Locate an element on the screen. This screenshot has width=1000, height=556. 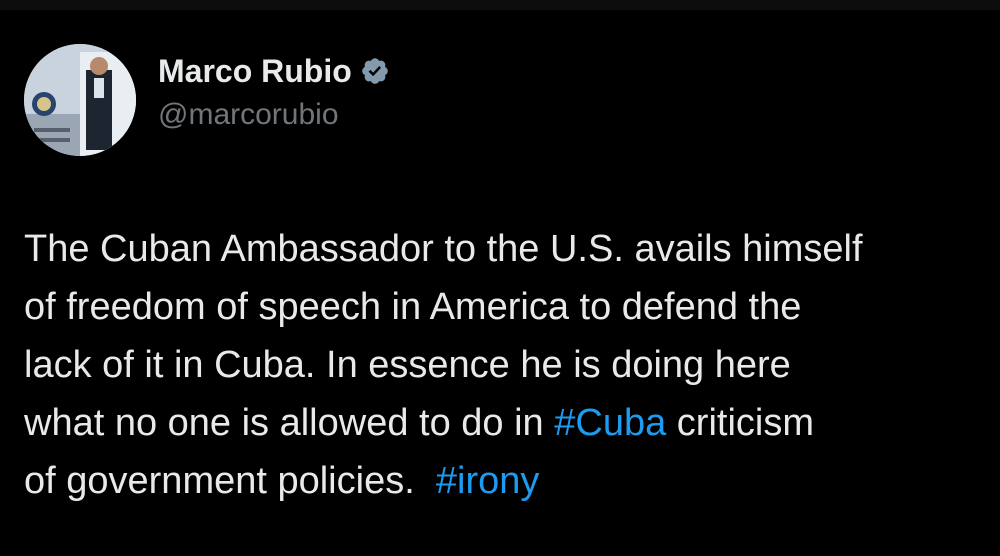
avatar is located at coordinates (80, 100).